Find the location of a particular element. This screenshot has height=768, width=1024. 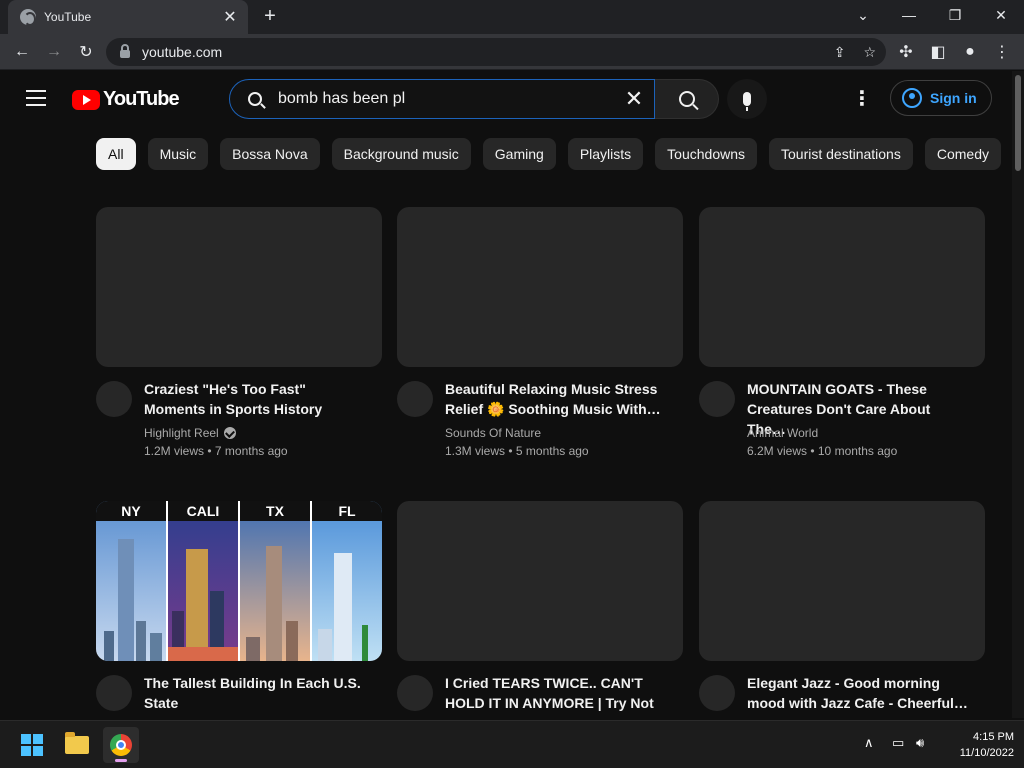

menu-icon is located at coordinates (36, 98).